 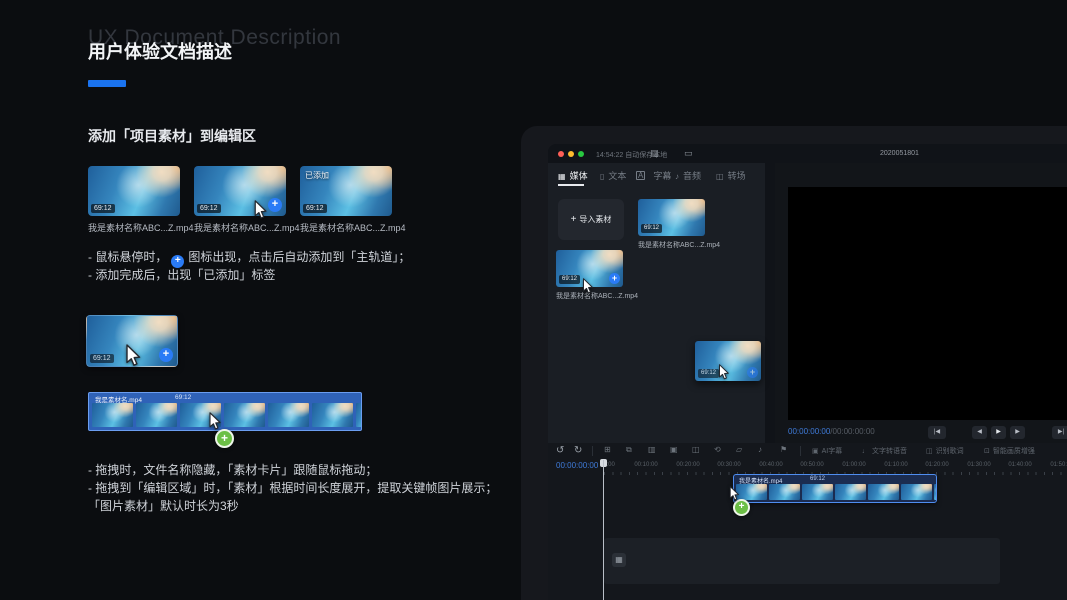 I want to click on ruler-label: 00:10:00, so click(x=646, y=465).